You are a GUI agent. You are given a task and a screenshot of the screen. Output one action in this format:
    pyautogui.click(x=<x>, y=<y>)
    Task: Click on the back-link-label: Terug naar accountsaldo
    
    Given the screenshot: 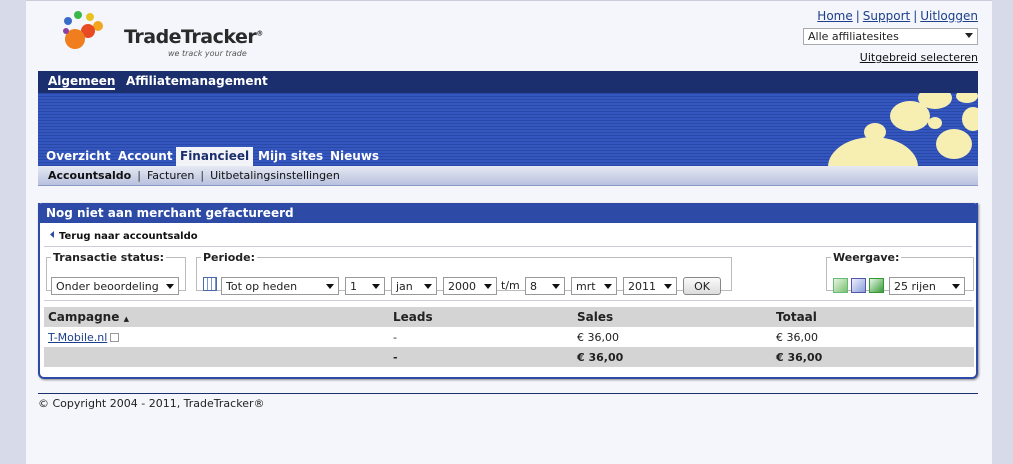 What is the action you would take?
    pyautogui.click(x=128, y=236)
    